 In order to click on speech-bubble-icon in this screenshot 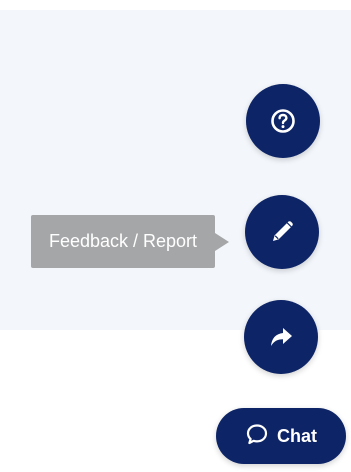, I will do `click(257, 436)`.